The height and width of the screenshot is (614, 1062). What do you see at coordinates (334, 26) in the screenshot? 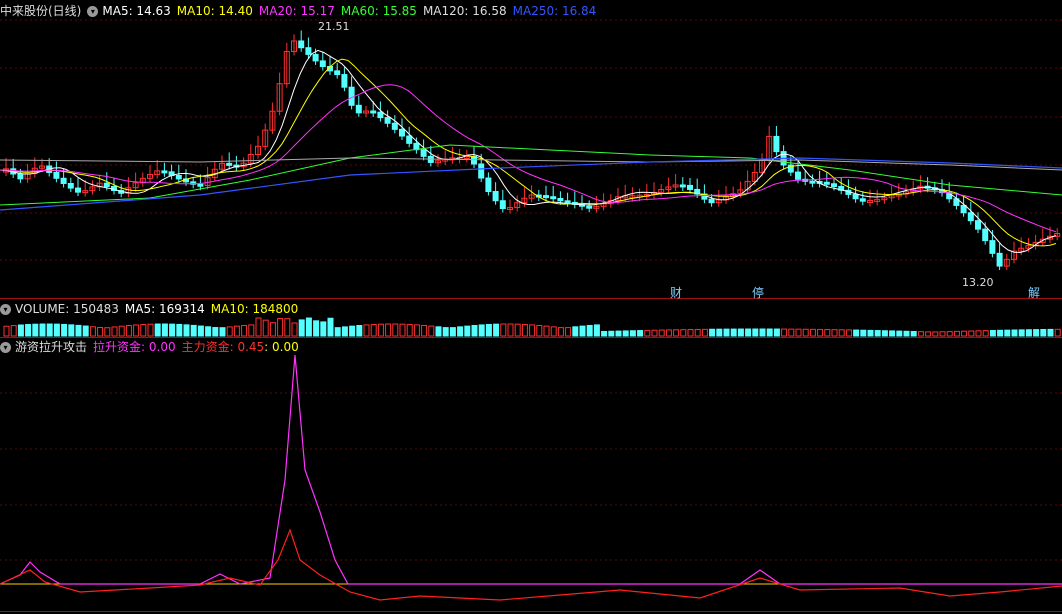
I see `high-price-label: 21.51` at bounding box center [334, 26].